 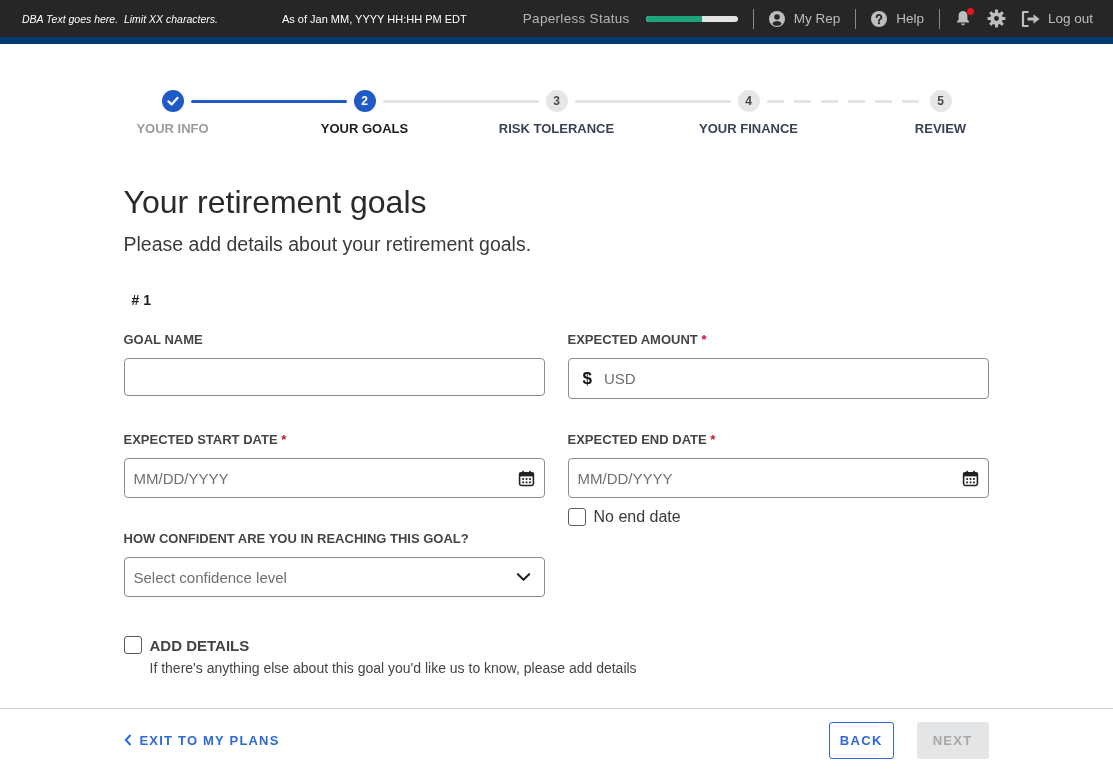 What do you see at coordinates (996, 18) in the screenshot?
I see `settings-icon` at bounding box center [996, 18].